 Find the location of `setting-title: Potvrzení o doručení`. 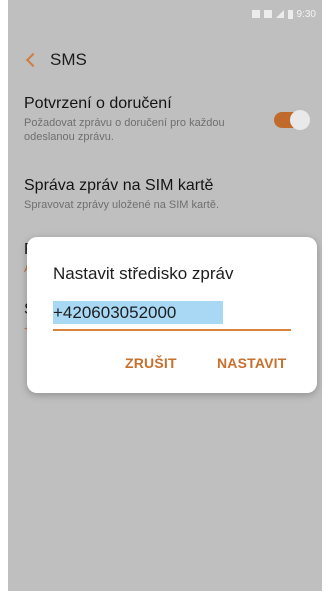

setting-title: Potvrzení o doručení is located at coordinates (98, 103).